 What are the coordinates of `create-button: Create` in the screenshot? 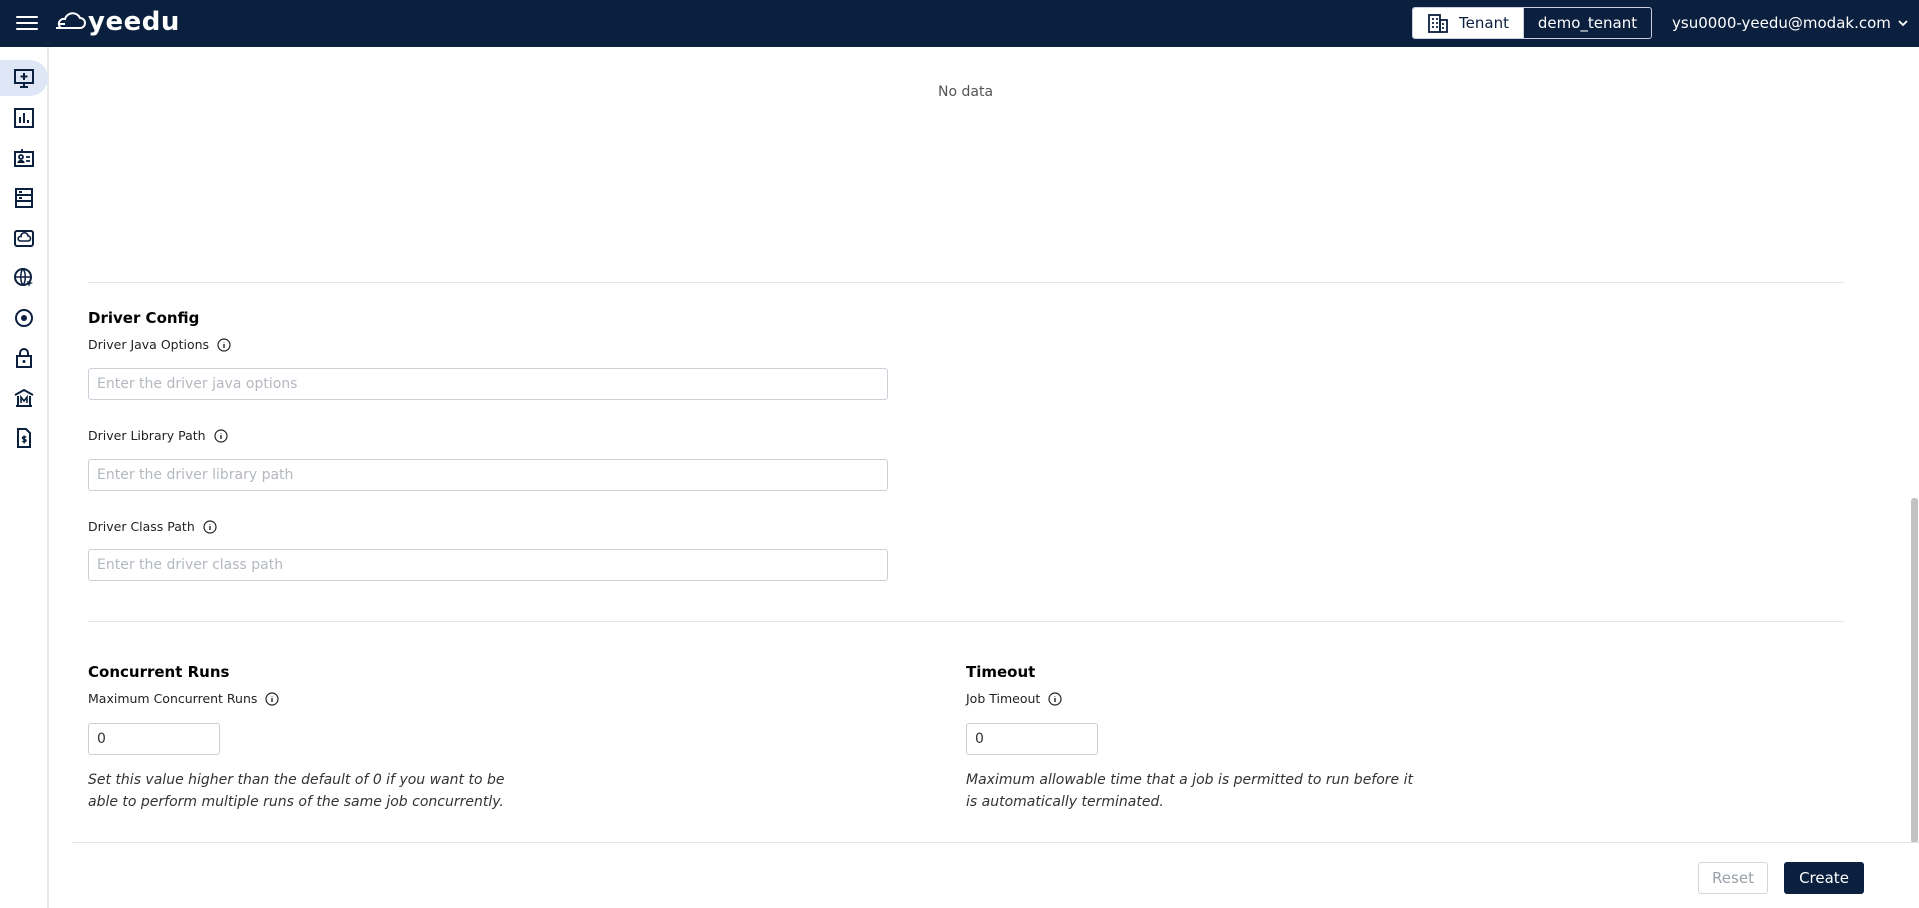 It's located at (1824, 878).